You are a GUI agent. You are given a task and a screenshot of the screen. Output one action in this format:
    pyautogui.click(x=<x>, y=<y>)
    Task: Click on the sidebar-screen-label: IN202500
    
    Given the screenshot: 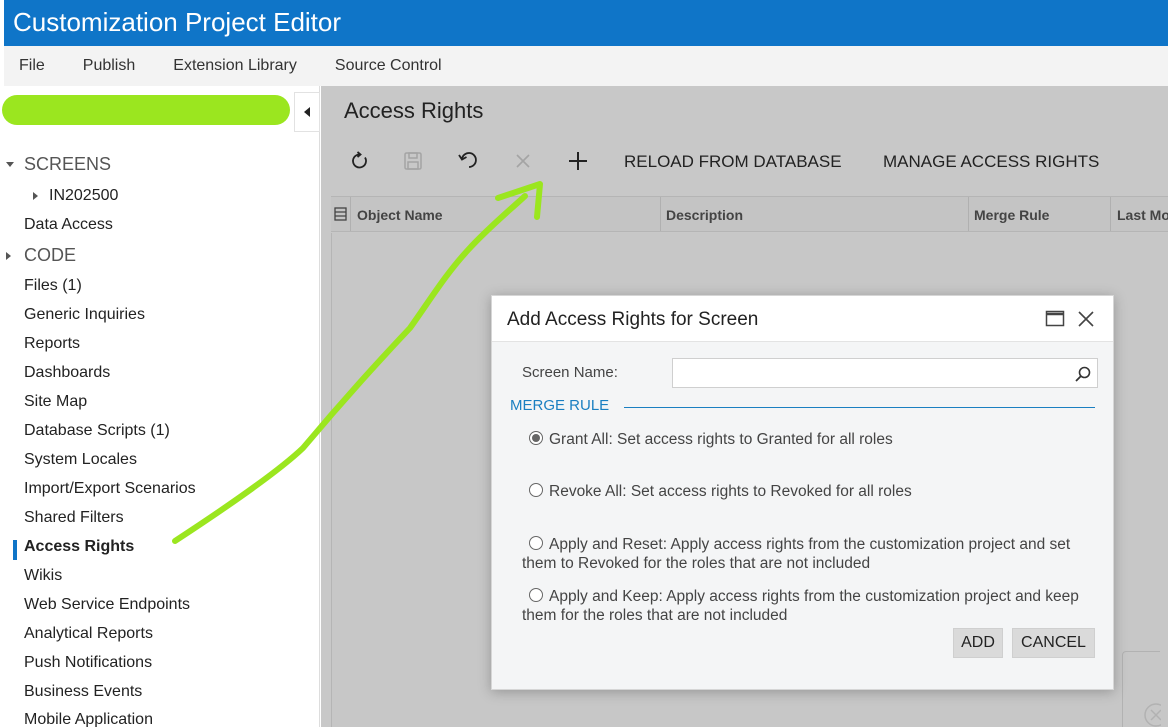 What is the action you would take?
    pyautogui.click(x=84, y=195)
    